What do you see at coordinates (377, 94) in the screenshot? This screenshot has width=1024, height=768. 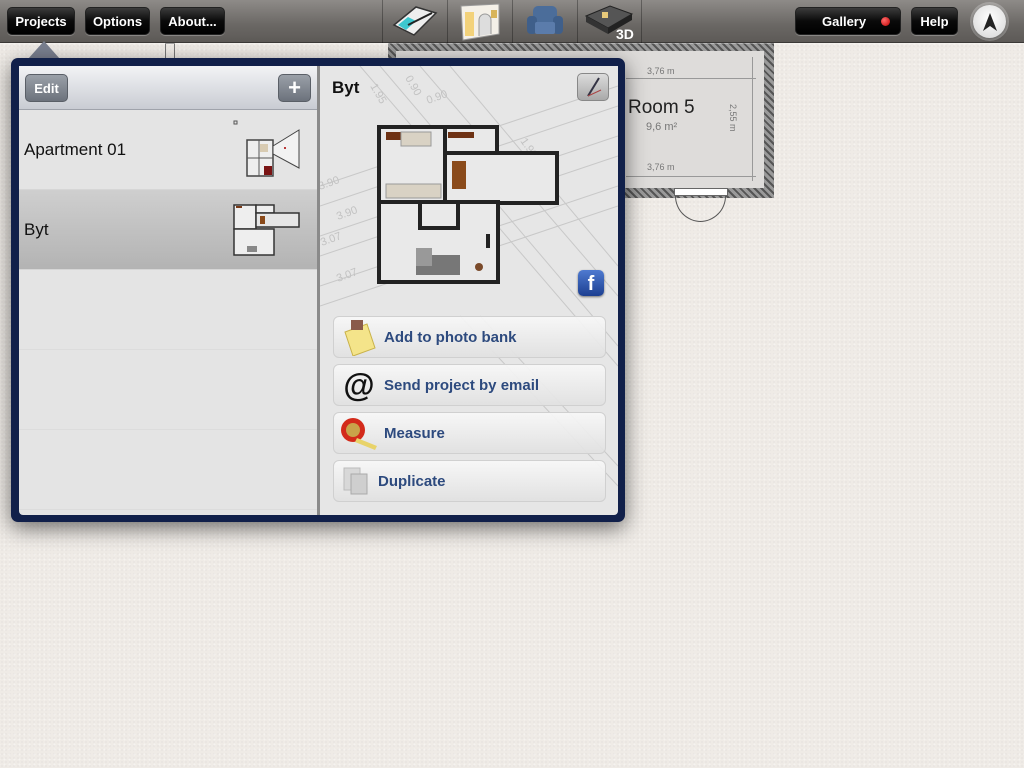 I see `blueprint-label: 1.95` at bounding box center [377, 94].